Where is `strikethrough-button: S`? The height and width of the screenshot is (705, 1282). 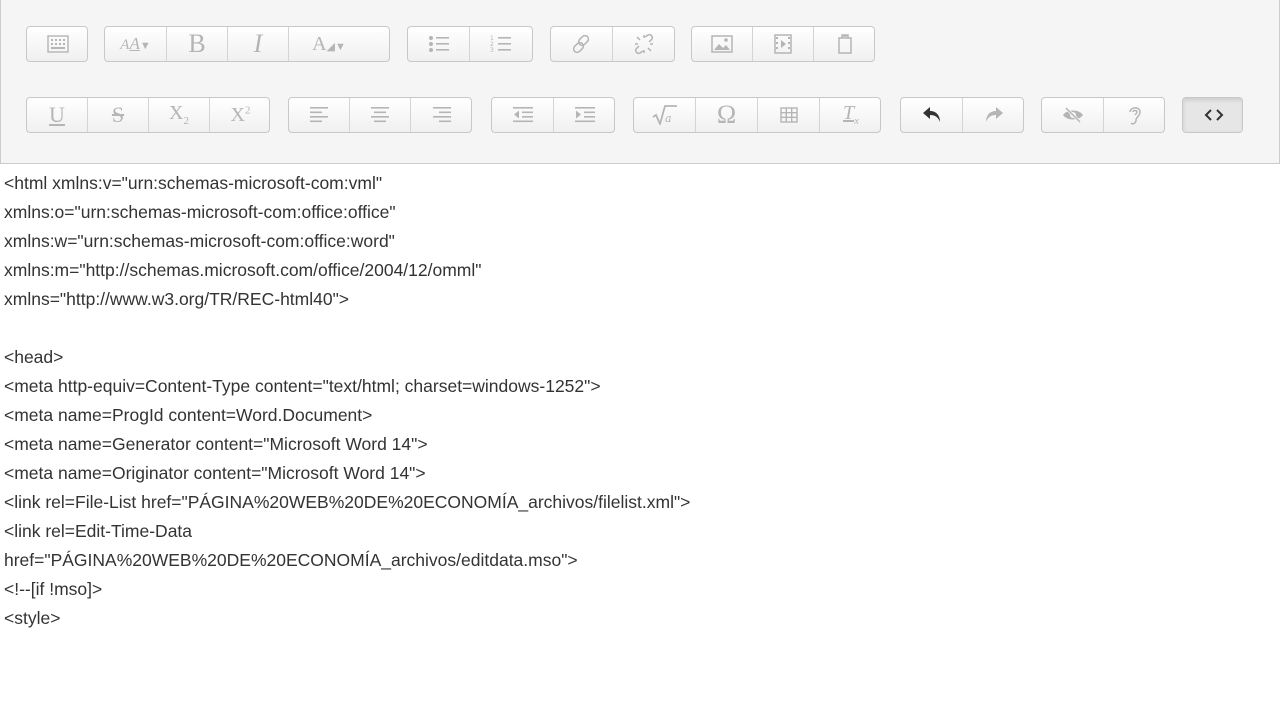
strikethrough-button: S is located at coordinates (118, 115).